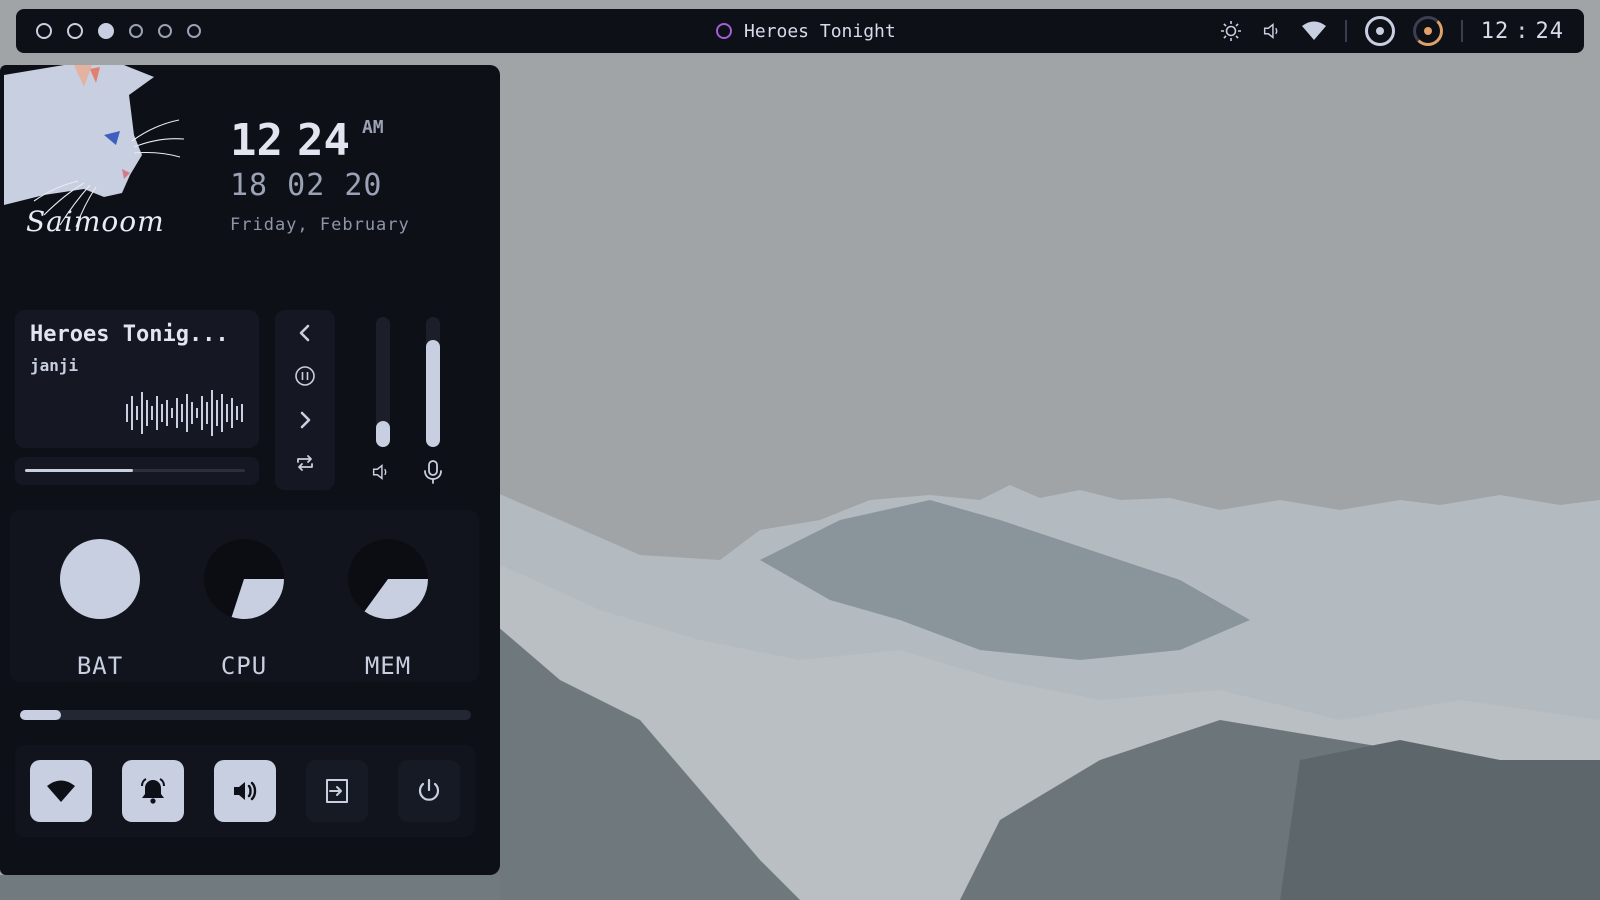 The height and width of the screenshot is (900, 1600). Describe the element at coordinates (100, 666) in the screenshot. I see `battery-label: BAT` at that location.